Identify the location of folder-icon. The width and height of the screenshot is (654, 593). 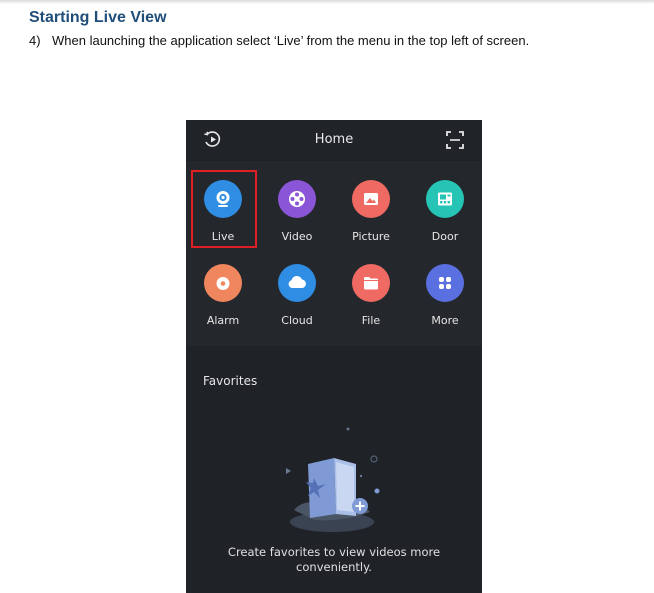
(371, 283).